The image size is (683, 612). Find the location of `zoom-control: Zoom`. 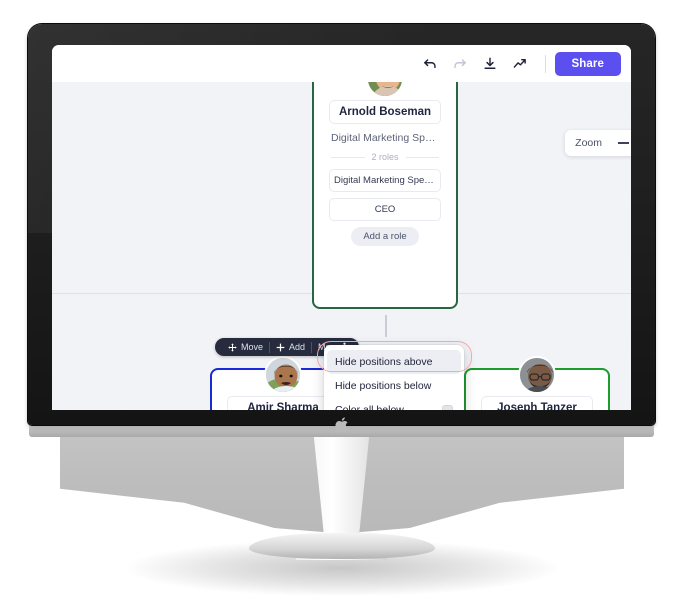

zoom-control: Zoom is located at coordinates (598, 143).